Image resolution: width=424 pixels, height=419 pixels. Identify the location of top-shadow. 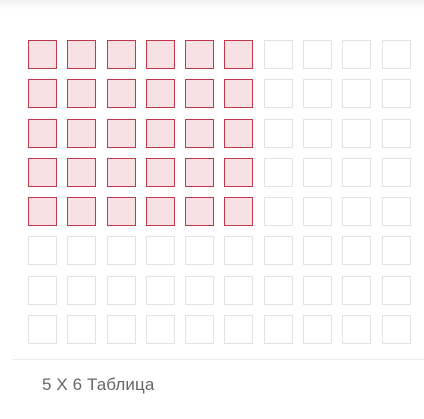
(212, 5).